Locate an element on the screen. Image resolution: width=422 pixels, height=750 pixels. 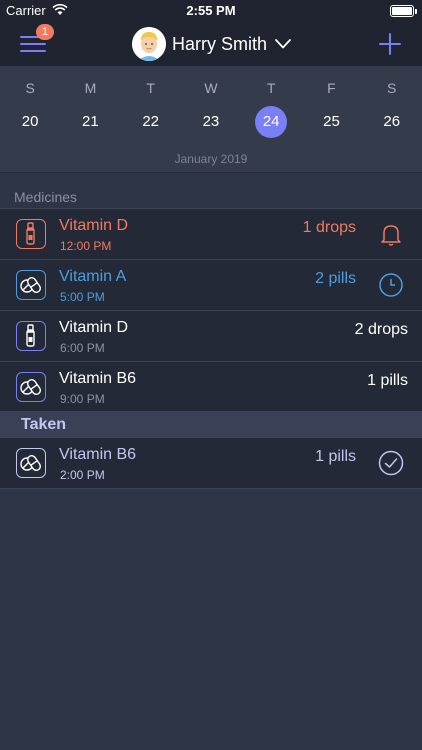
weekday-letters: S M T W T F S is located at coordinates (211, 89).